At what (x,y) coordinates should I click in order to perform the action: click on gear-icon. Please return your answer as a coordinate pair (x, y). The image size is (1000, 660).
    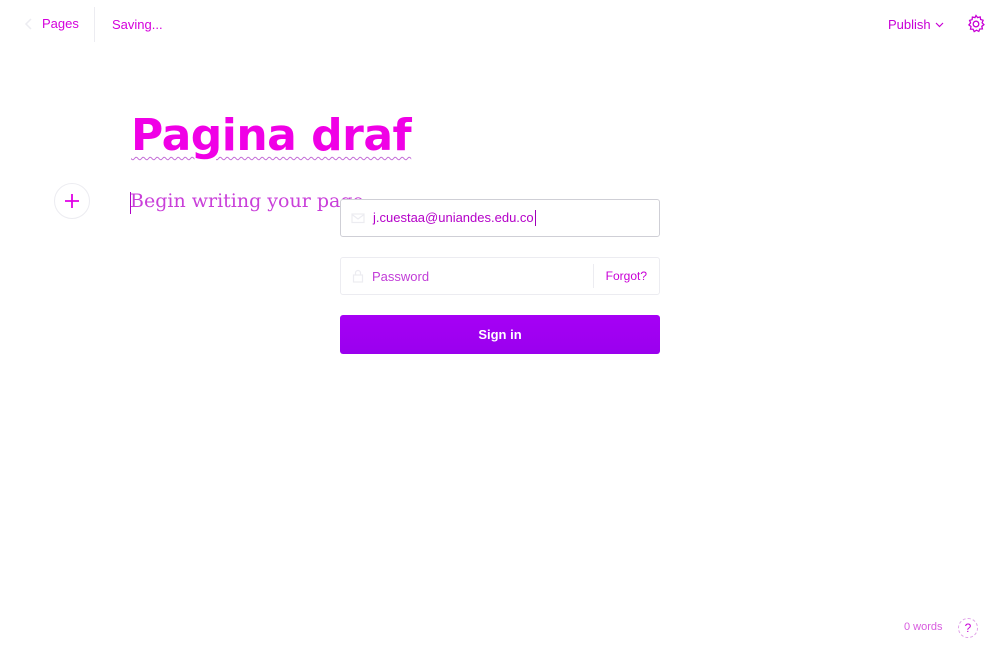
    Looking at the image, I should click on (976, 24).